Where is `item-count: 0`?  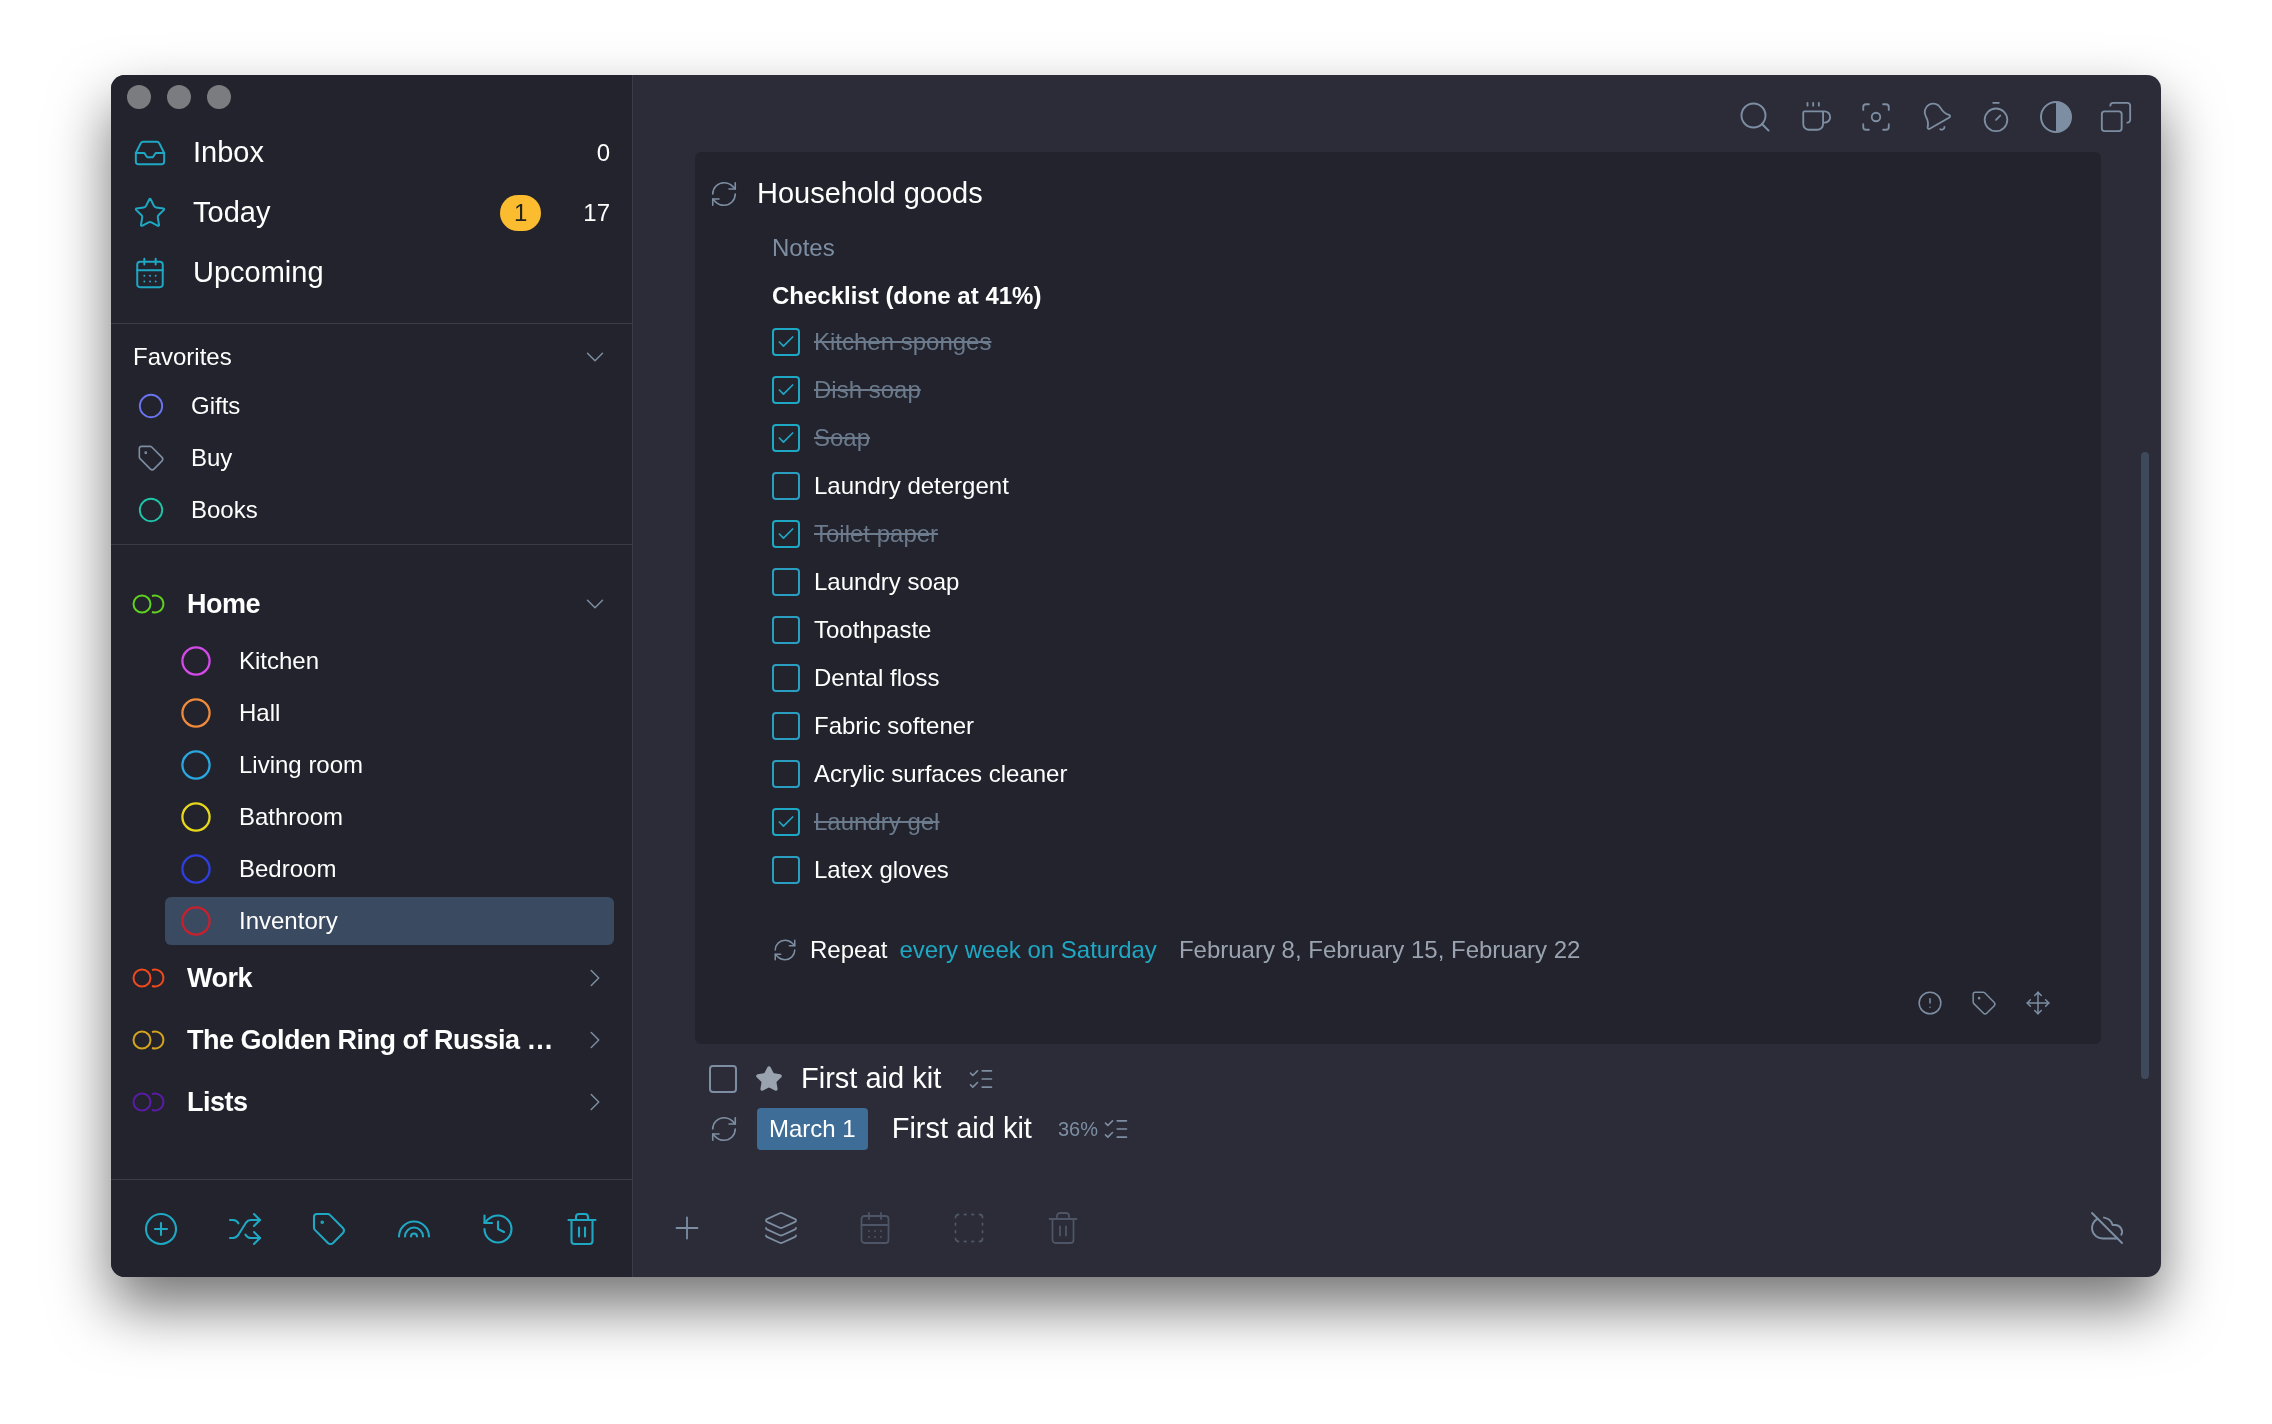
item-count: 0 is located at coordinates (603, 153).